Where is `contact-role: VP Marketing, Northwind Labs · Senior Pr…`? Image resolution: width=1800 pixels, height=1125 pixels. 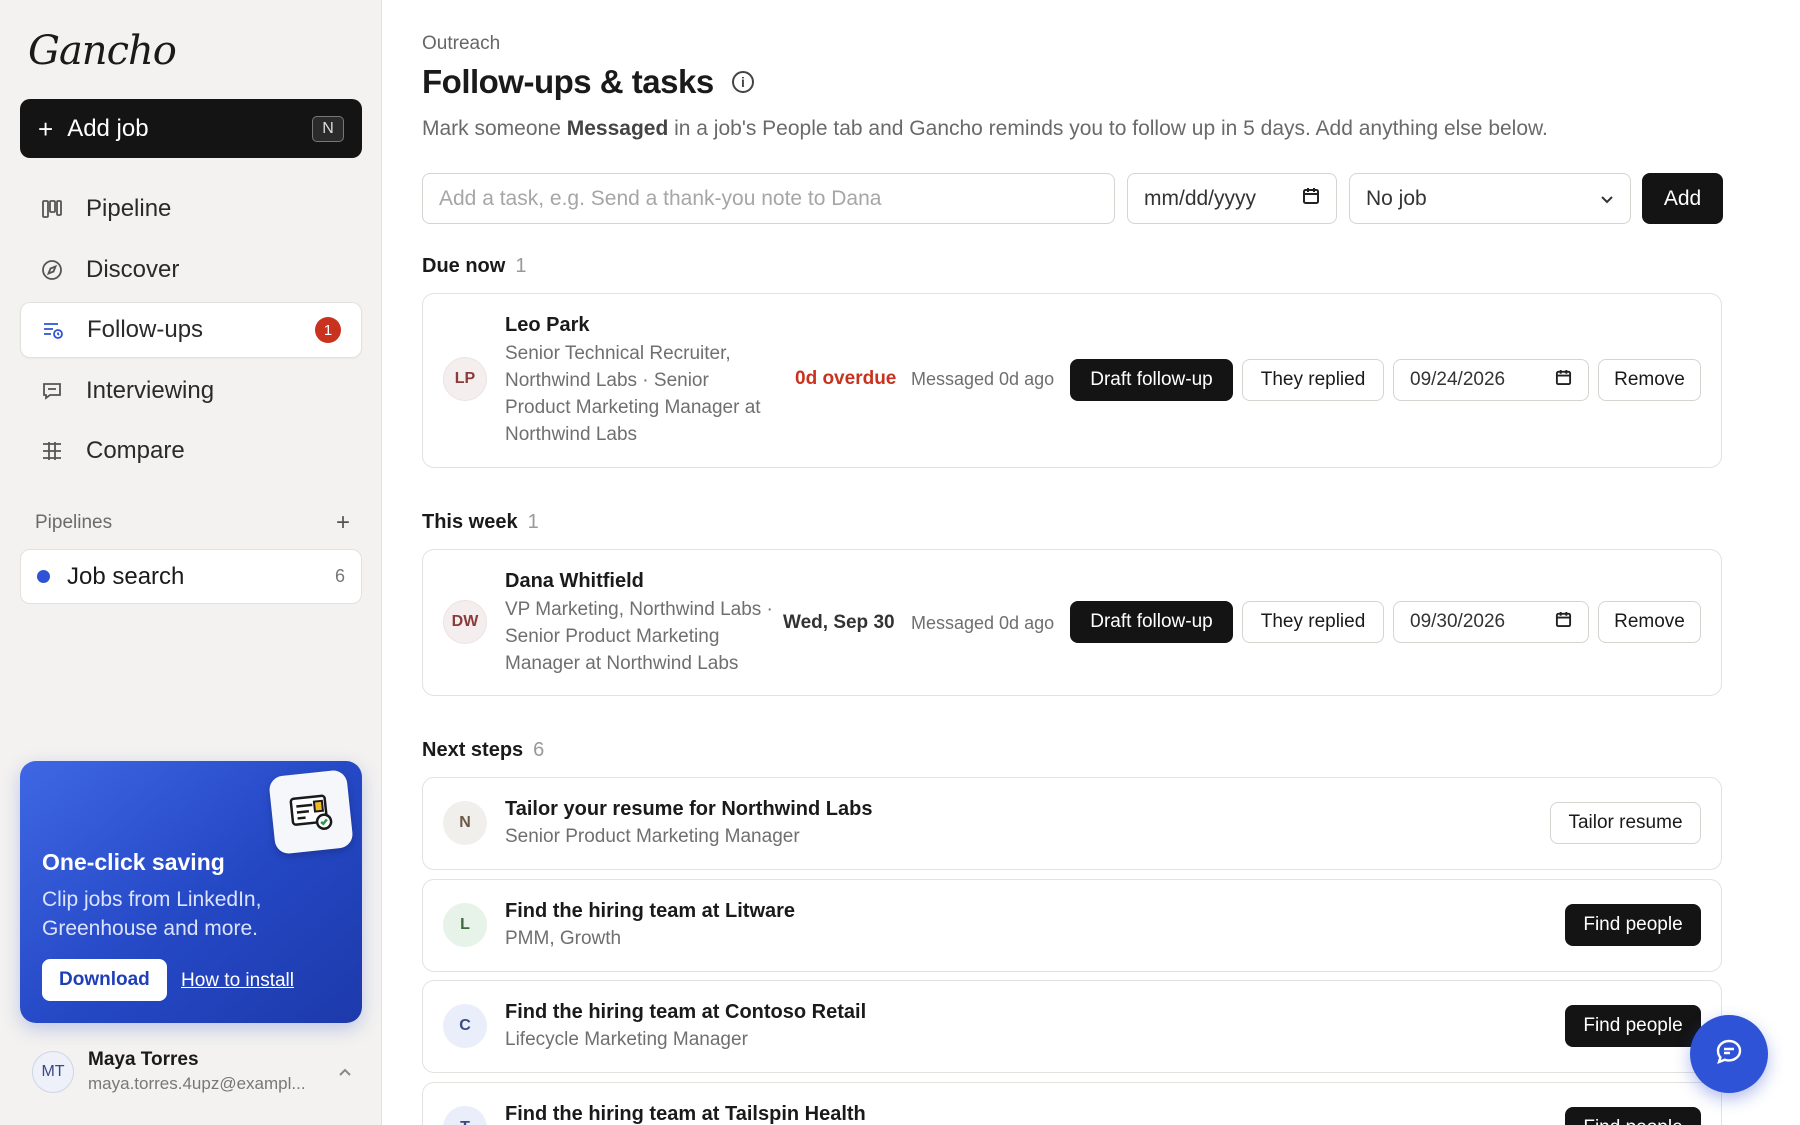
contact-role: VP Marketing, Northwind Labs · Senior Pr… is located at coordinates (639, 636).